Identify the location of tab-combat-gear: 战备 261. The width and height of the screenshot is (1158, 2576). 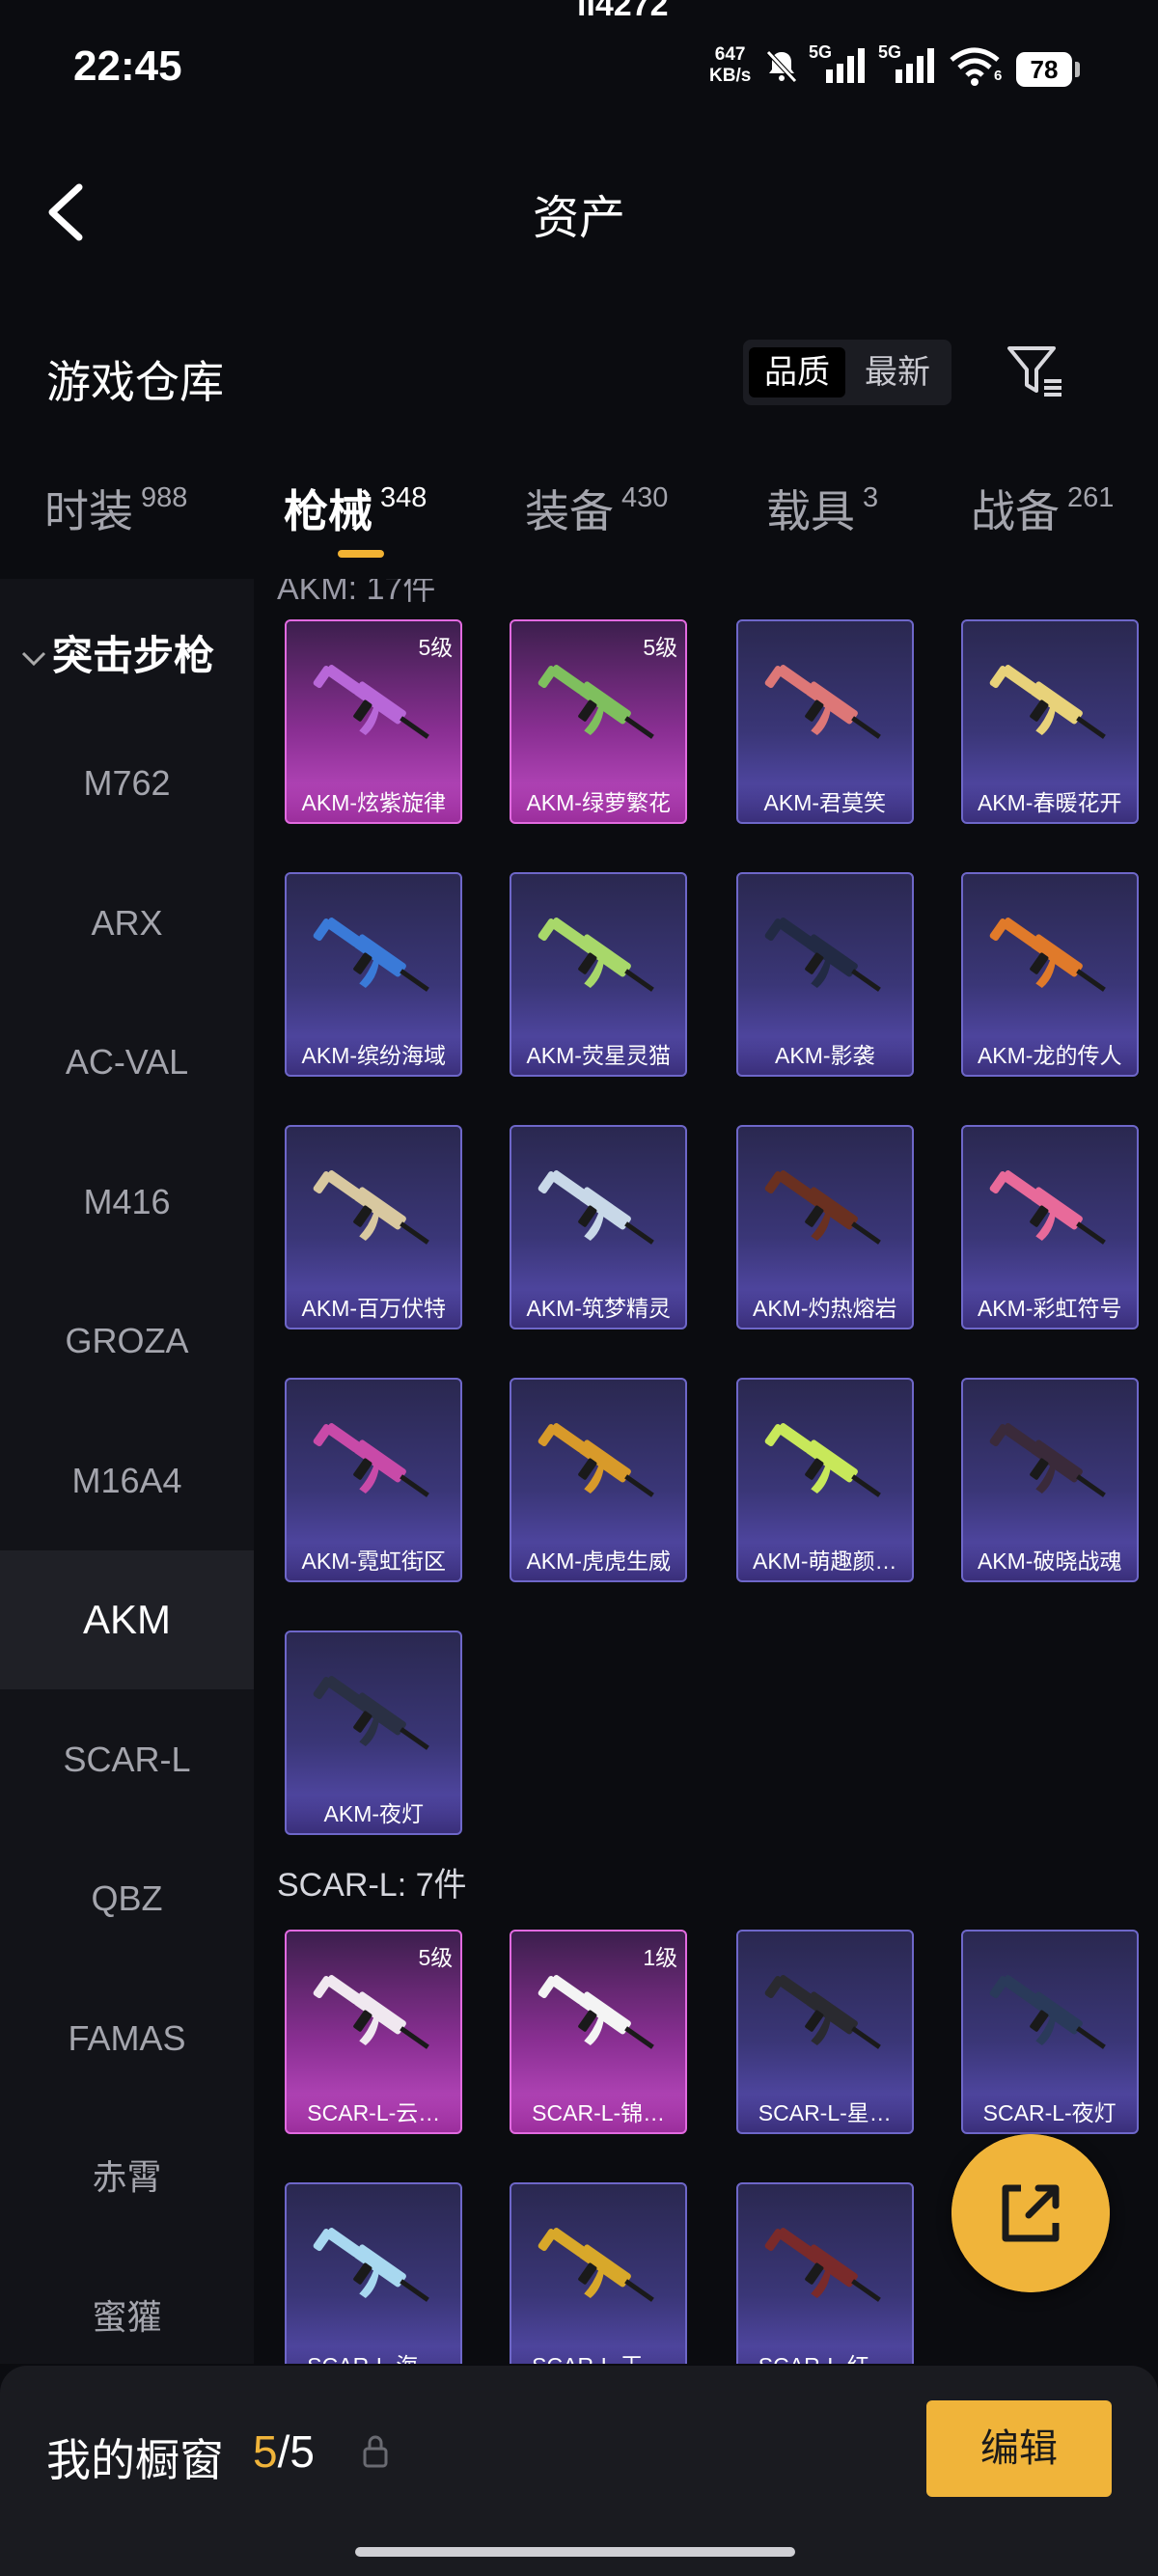
(1042, 508).